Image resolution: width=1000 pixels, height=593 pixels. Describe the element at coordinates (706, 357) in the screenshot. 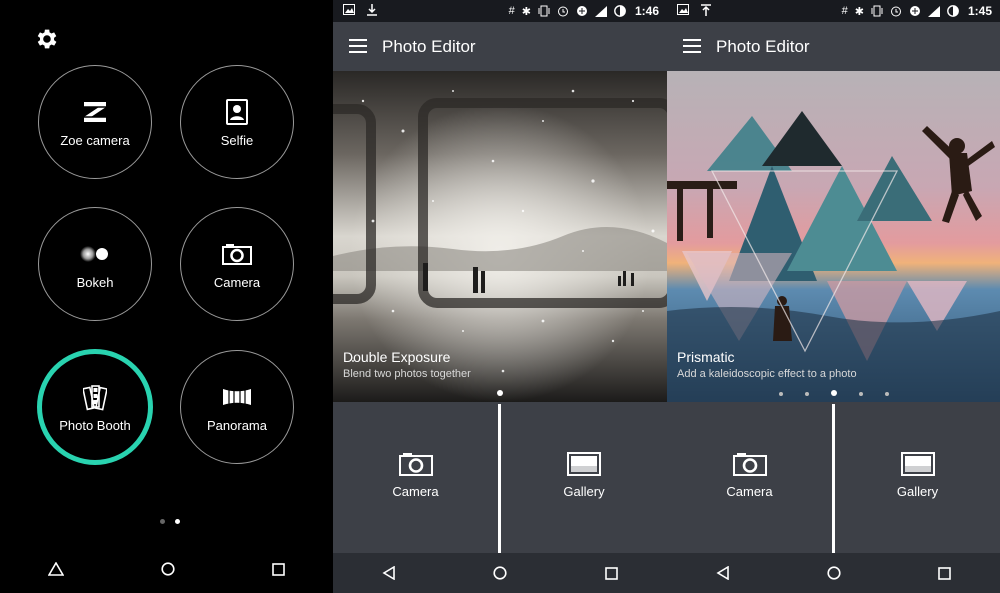

I see `feature-title: Prismatic` at that location.